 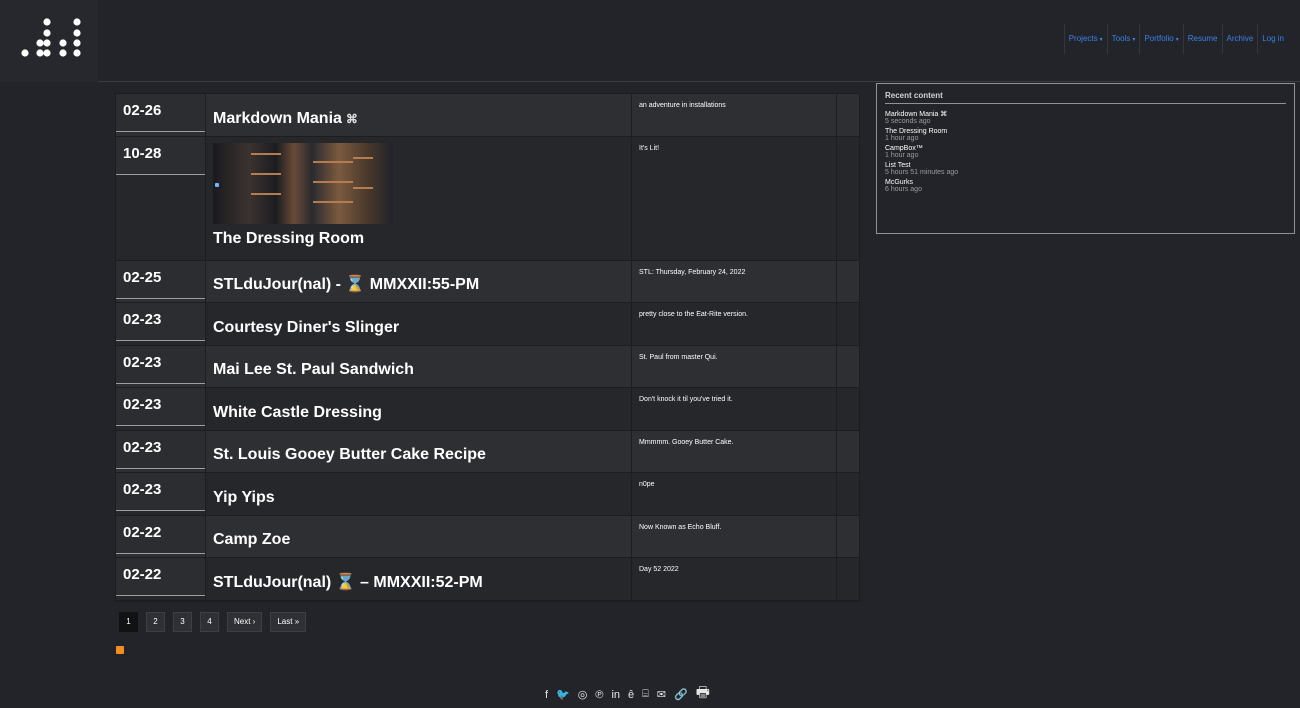 What do you see at coordinates (49, 41) in the screenshot?
I see `site-logo` at bounding box center [49, 41].